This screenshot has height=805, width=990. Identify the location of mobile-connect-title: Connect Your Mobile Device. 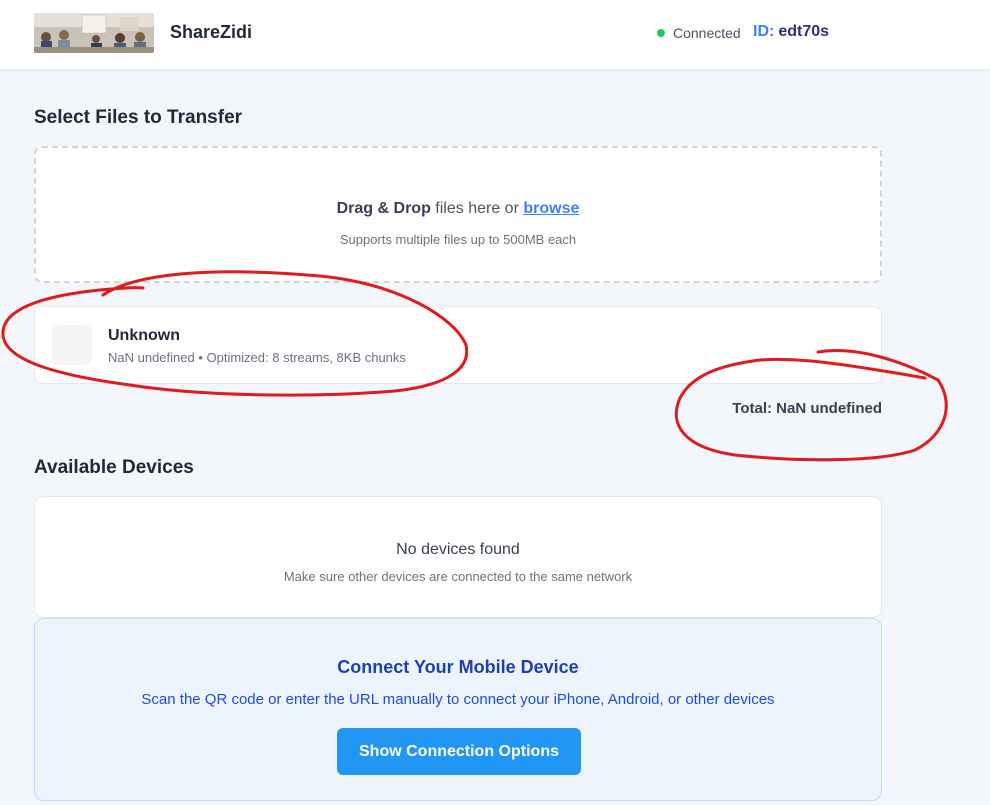
(458, 667).